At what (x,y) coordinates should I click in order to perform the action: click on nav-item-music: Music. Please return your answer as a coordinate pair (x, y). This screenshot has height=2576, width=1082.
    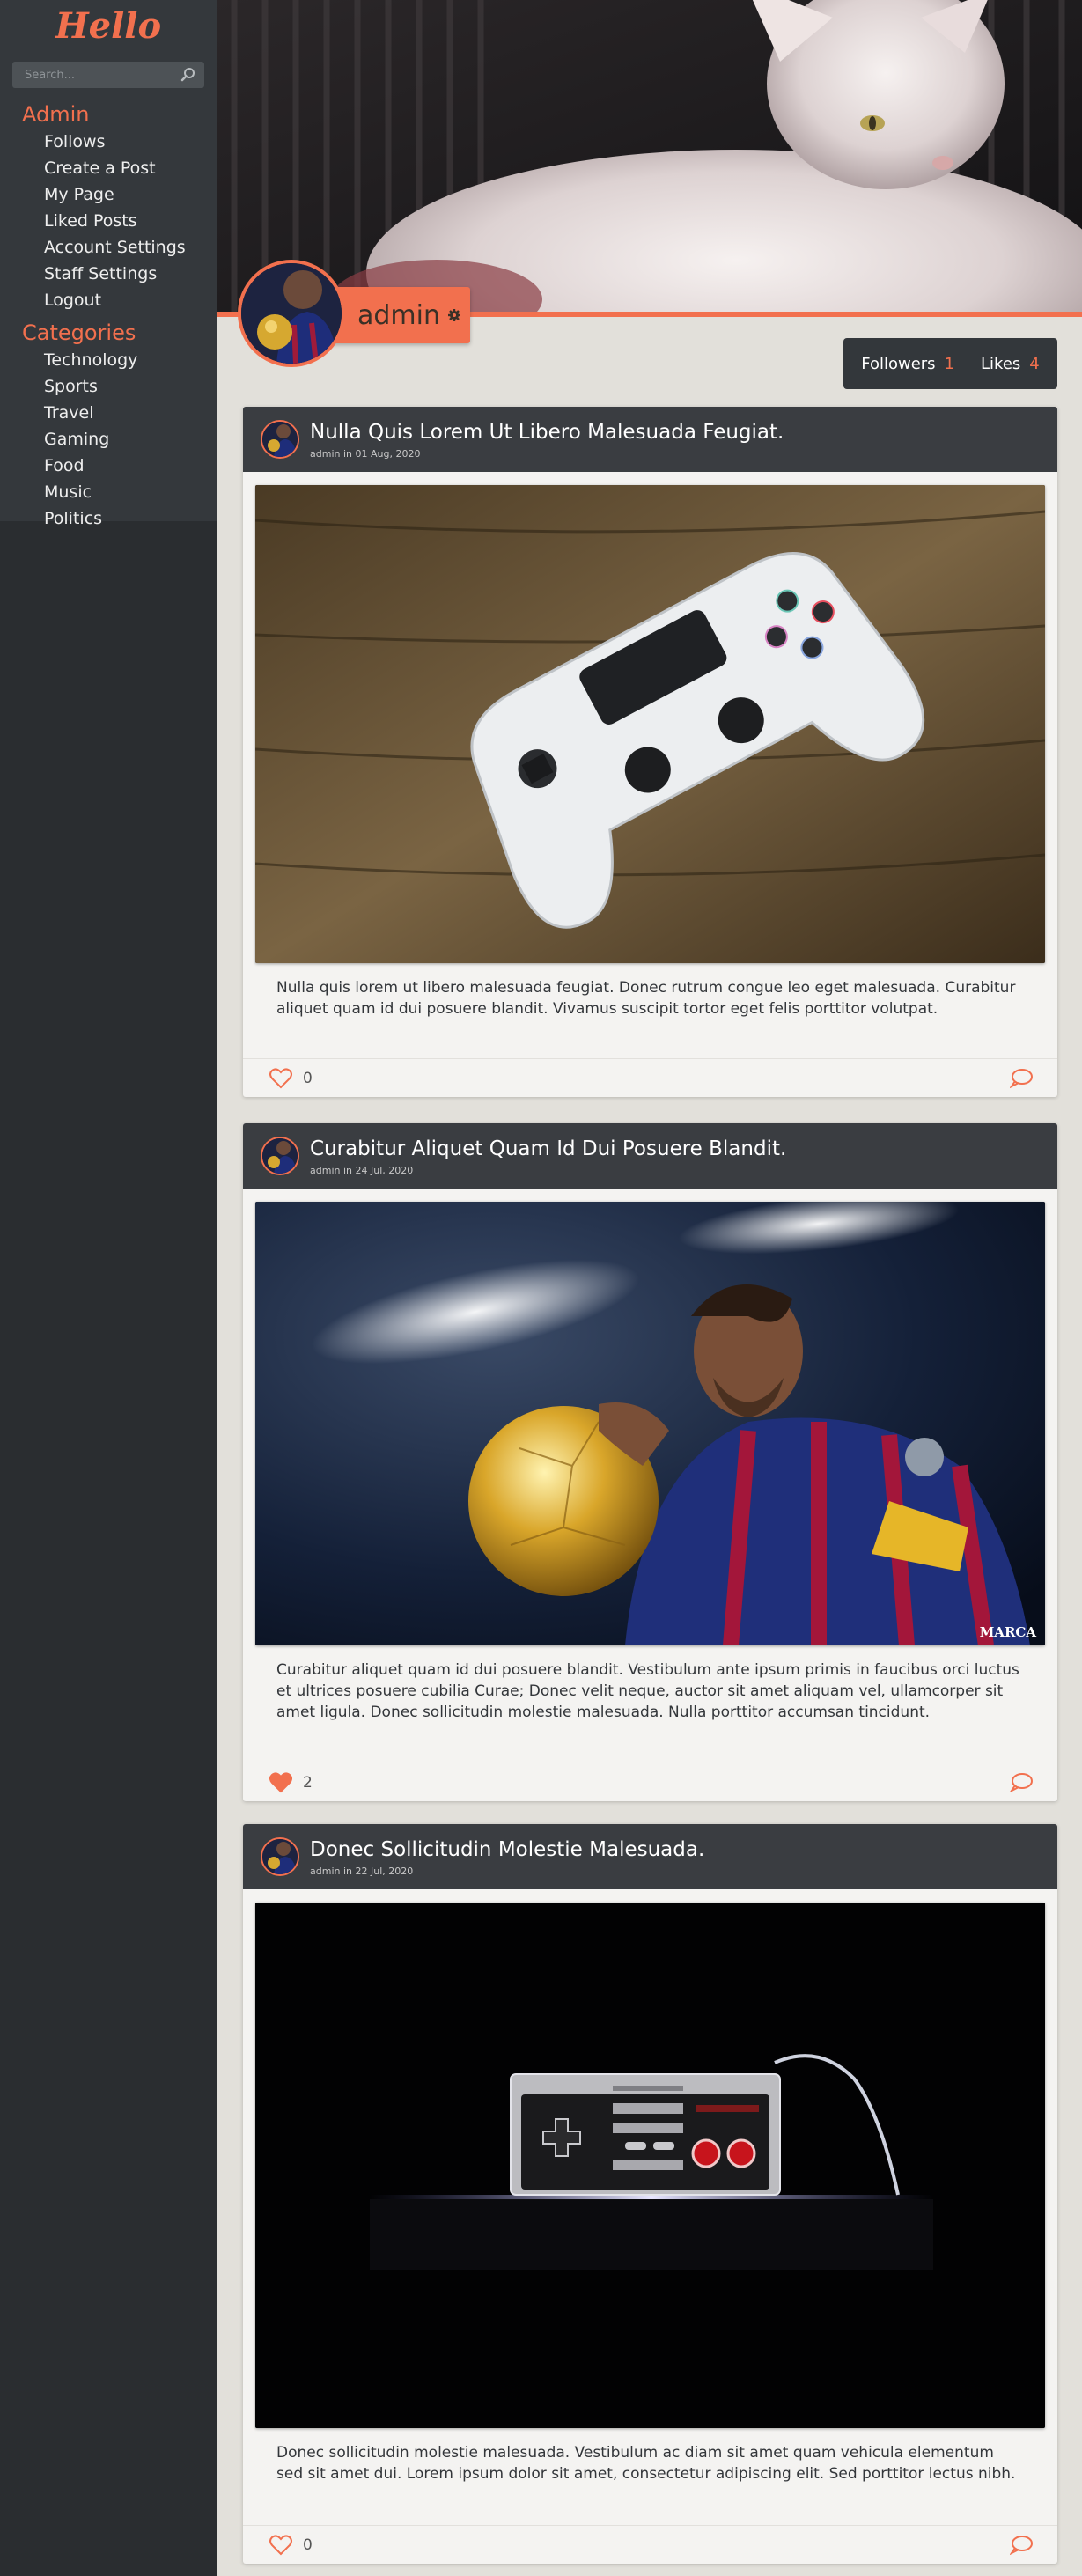
    Looking at the image, I should click on (108, 492).